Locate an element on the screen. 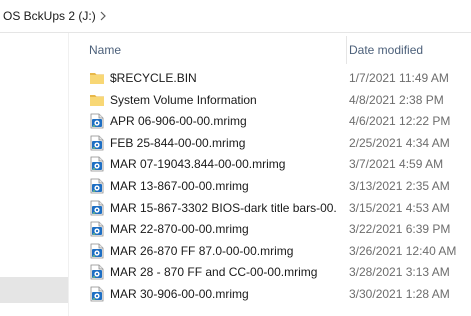 This screenshot has width=471, height=316. column-header-date-modified: Date modified is located at coordinates (386, 50).